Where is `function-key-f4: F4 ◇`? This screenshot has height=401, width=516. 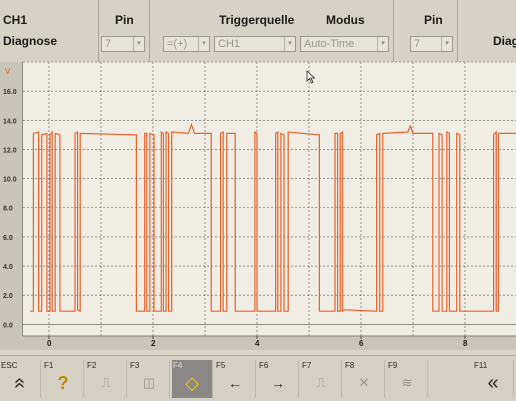 function-key-f4: F4 ◇ is located at coordinates (192, 379).